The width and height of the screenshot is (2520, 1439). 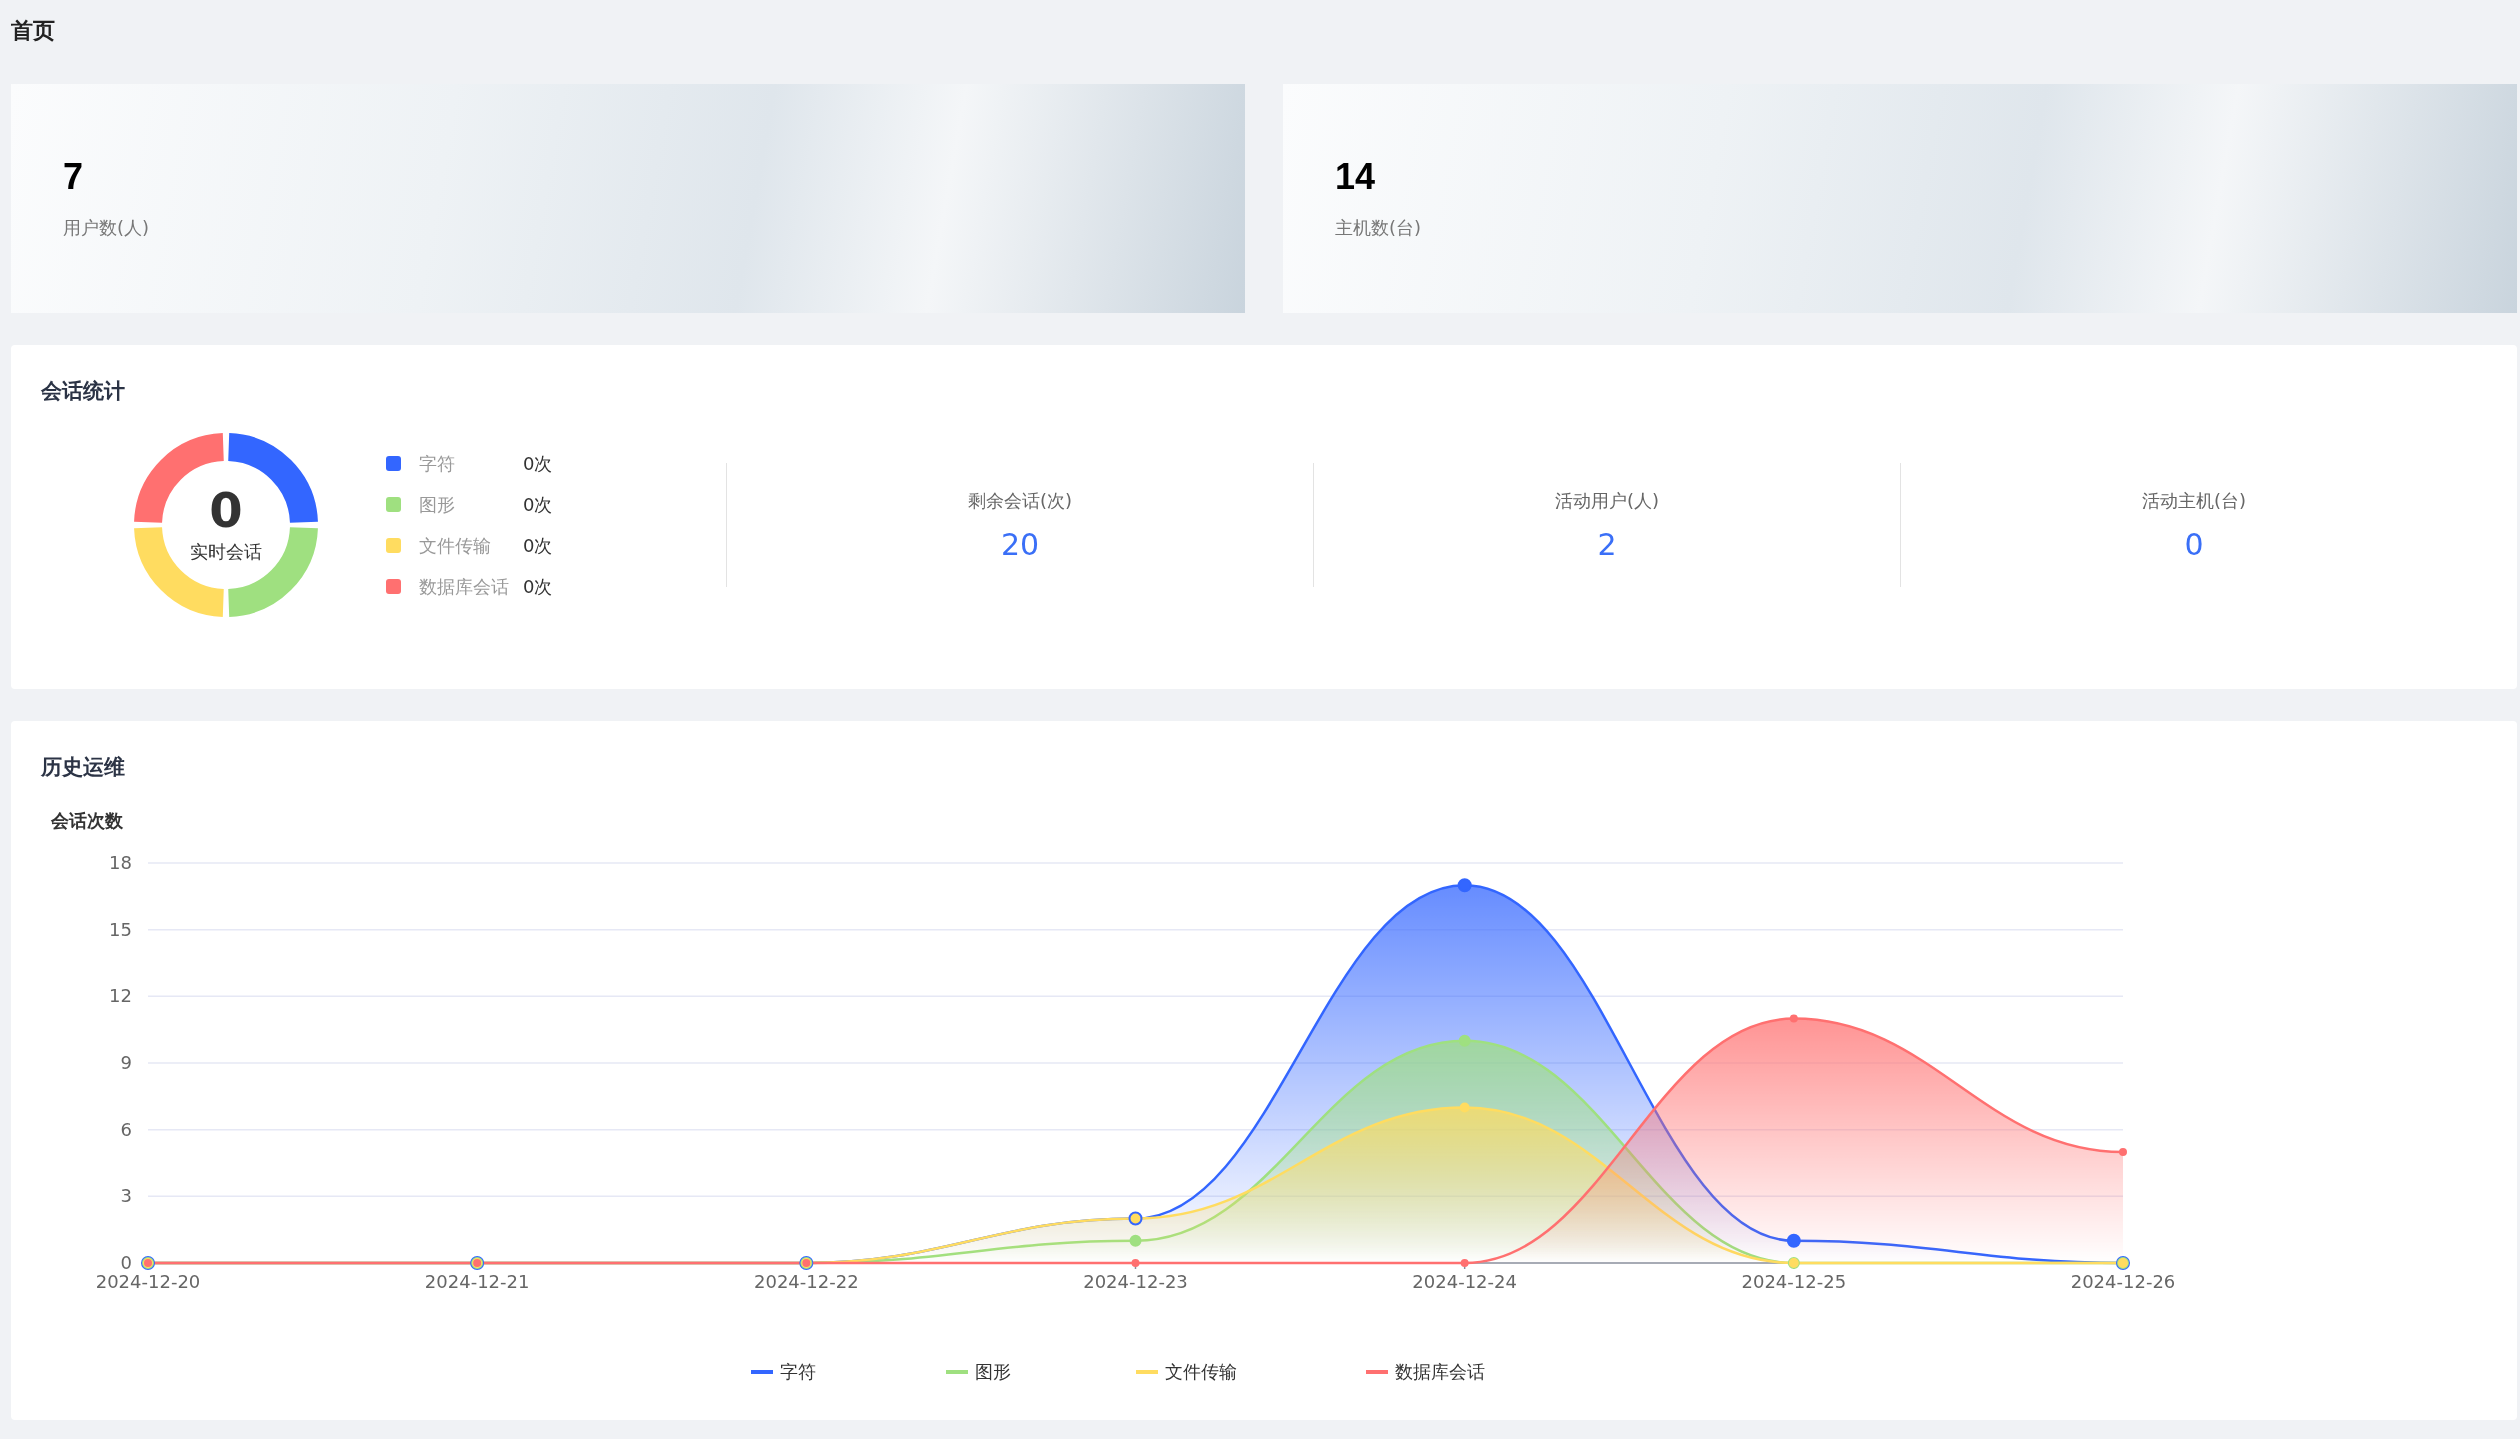 I want to click on x-tick-label: 2024-12-26, so click(x=2123, y=1281).